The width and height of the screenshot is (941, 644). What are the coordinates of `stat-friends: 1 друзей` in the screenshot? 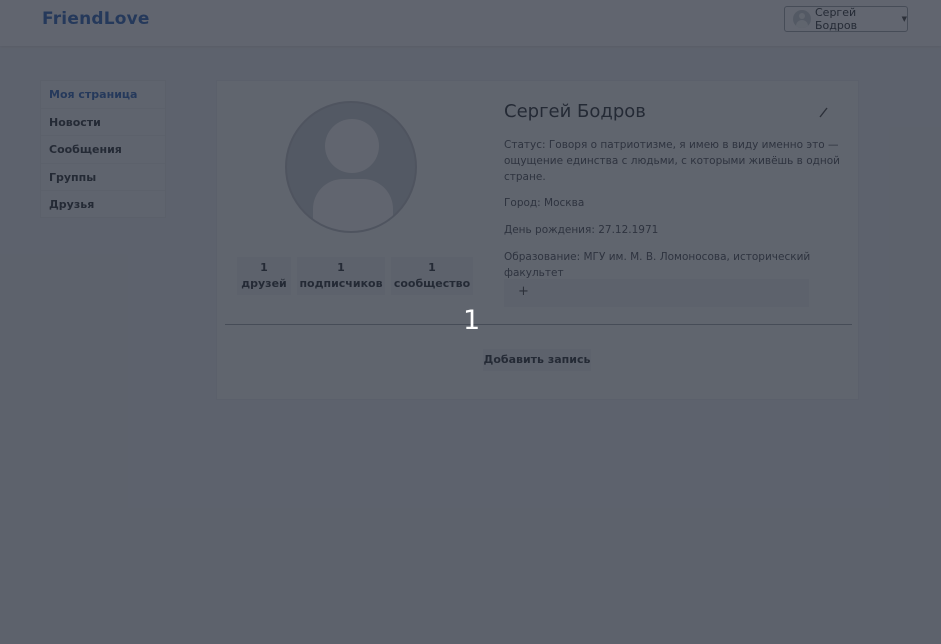 It's located at (264, 276).